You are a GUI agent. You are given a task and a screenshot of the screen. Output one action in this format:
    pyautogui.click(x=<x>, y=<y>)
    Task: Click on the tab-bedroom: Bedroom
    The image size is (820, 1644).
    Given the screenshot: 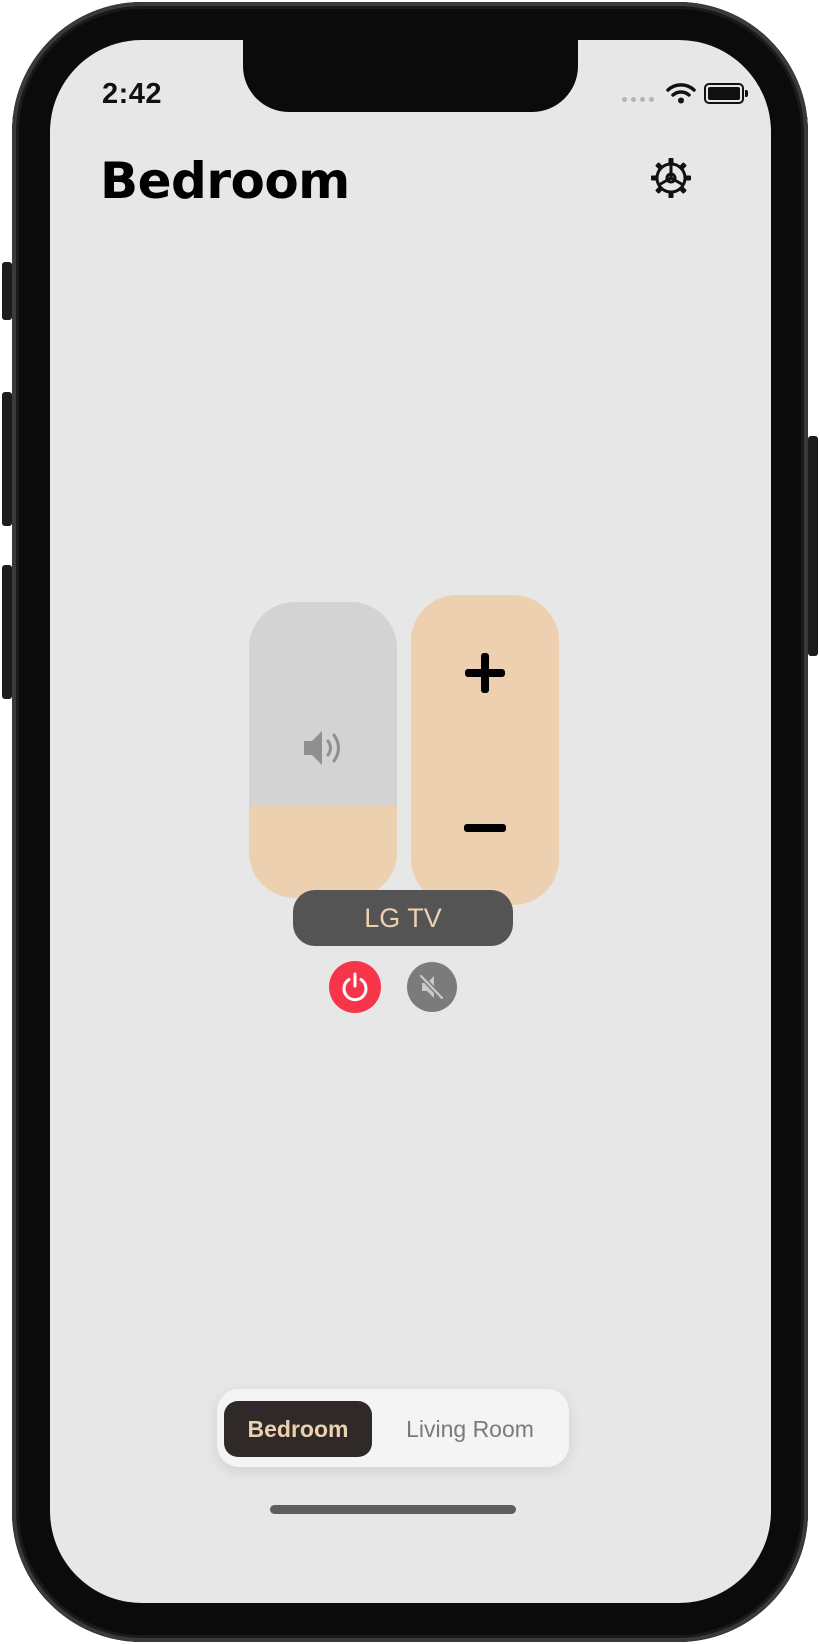 What is the action you would take?
    pyautogui.click(x=298, y=1429)
    